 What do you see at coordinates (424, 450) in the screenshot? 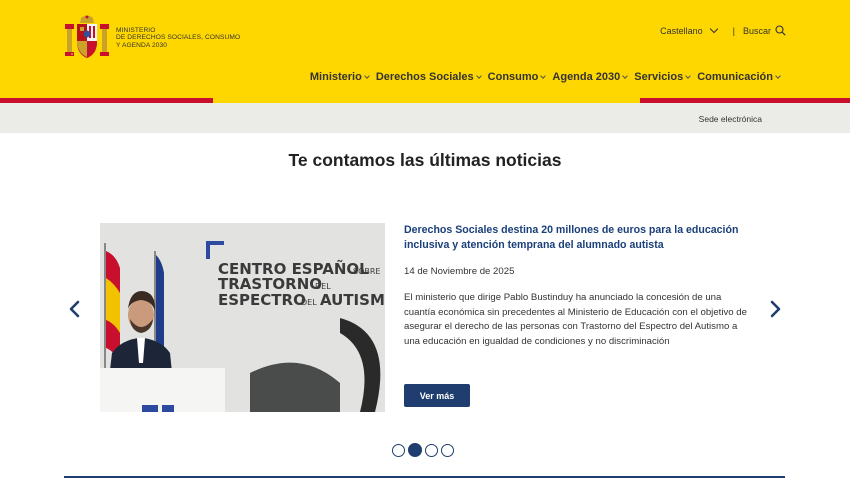
I see `carousel-pagination` at bounding box center [424, 450].